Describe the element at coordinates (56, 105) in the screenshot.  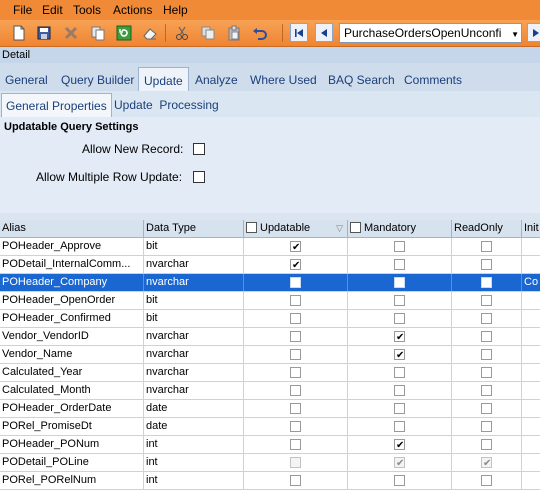
I see `tab-general-properties: General Properties` at that location.